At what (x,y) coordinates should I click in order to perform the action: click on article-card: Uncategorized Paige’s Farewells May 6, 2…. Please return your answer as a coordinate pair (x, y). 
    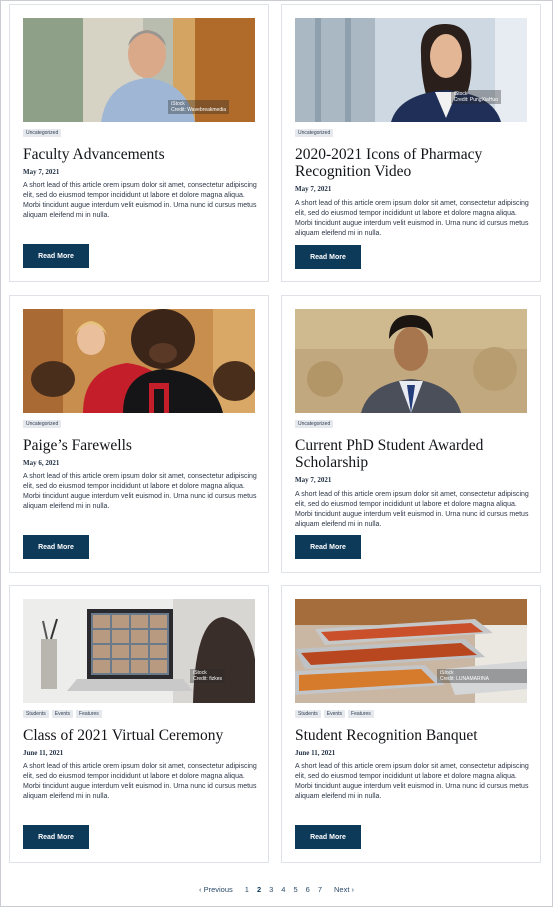
    Looking at the image, I should click on (139, 434).